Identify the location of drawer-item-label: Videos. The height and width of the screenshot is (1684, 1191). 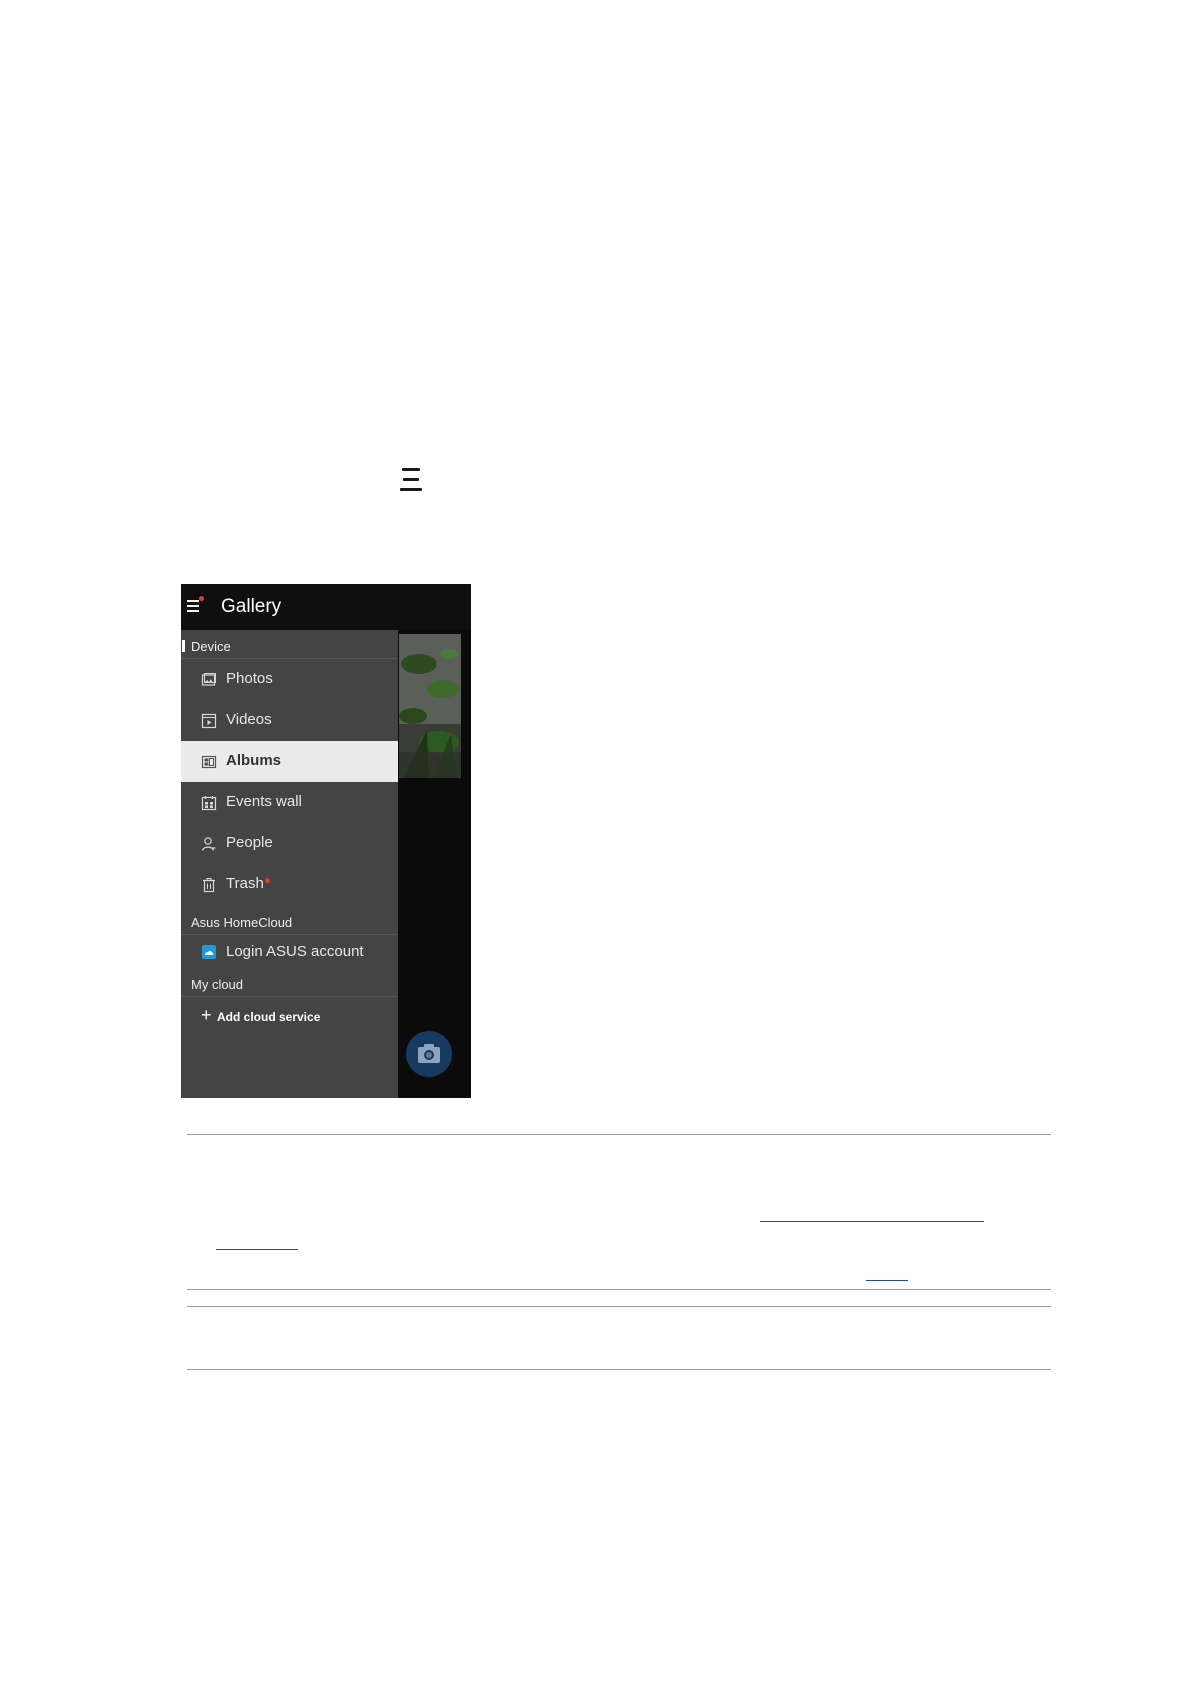
(249, 719).